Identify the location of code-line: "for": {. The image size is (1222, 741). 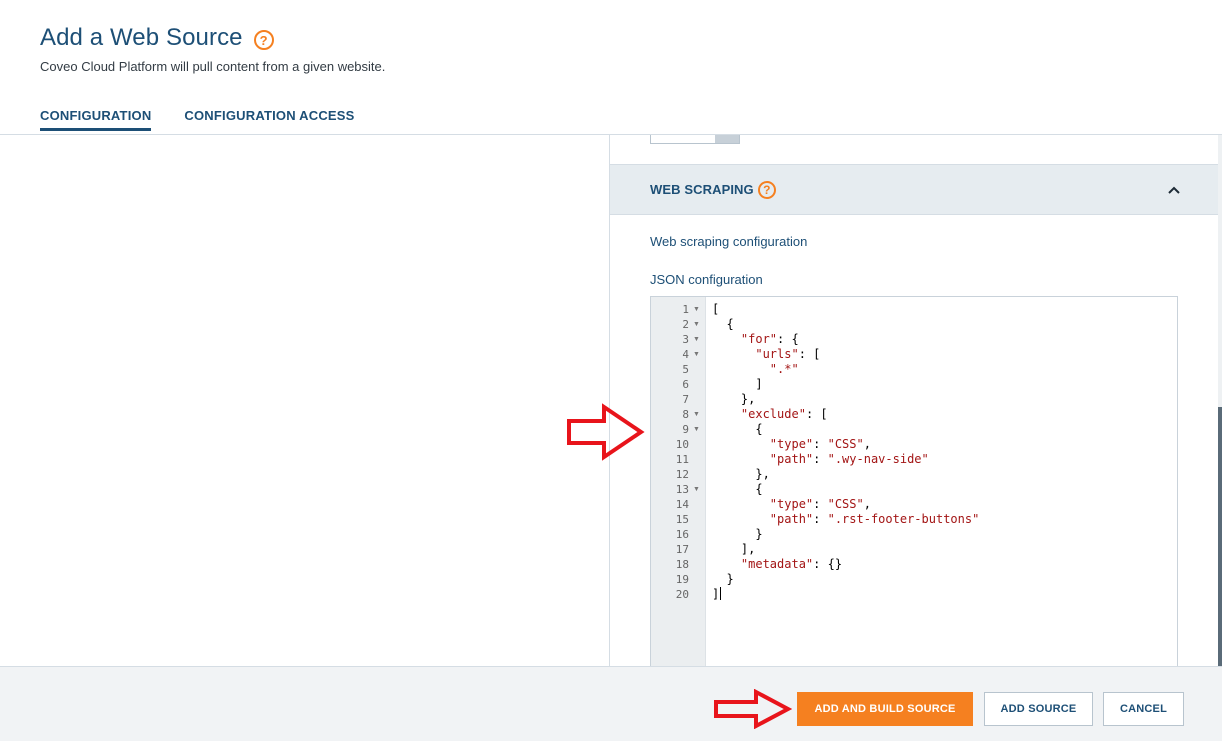
(769, 339).